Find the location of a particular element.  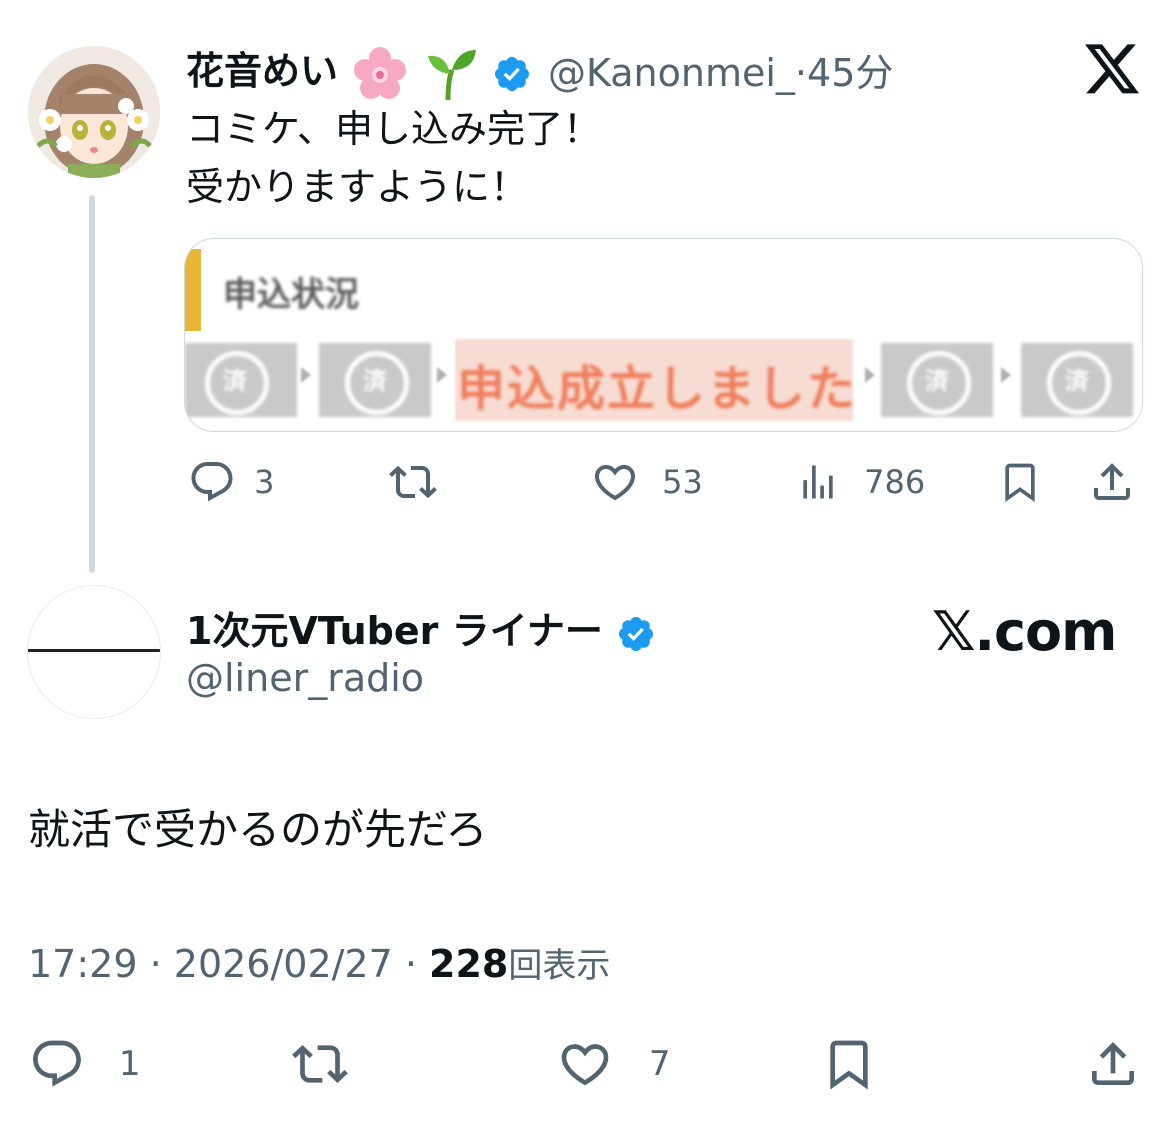

reply-author-avatar is located at coordinates (94, 652).